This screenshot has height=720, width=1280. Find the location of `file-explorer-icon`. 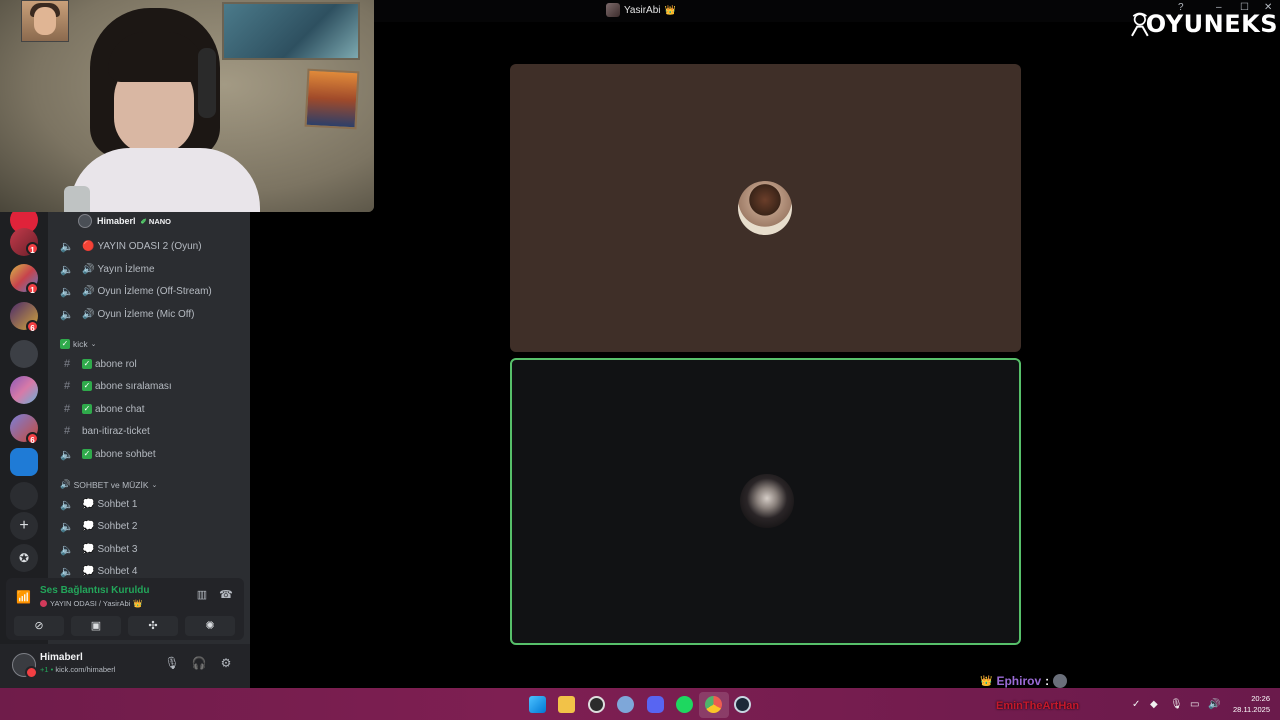

file-explorer-icon is located at coordinates (566, 704).